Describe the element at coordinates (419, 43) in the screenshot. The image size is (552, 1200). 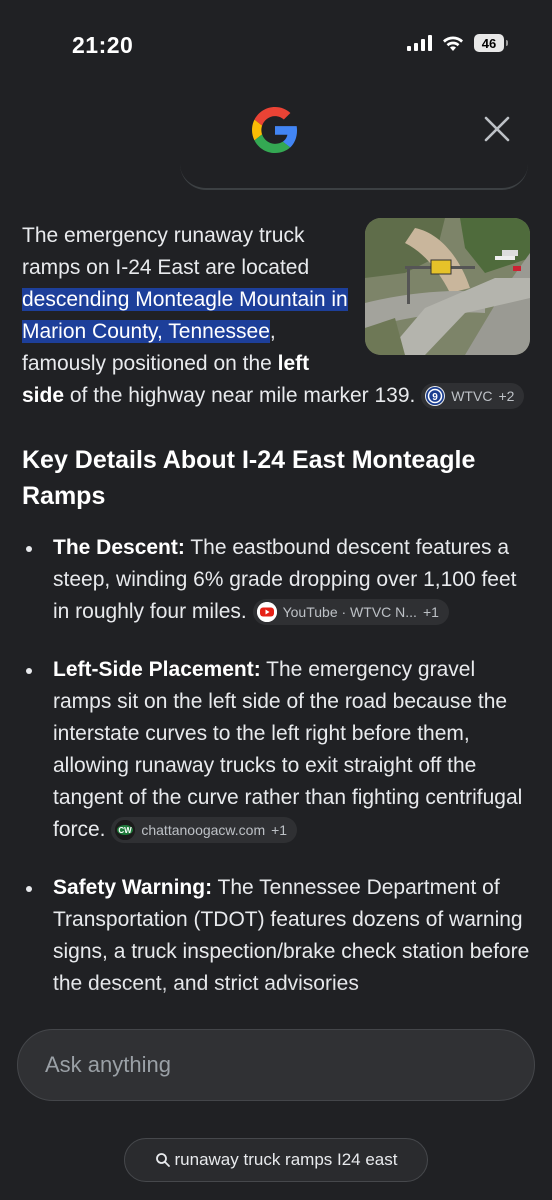
I see `cellular-signal-icon` at that location.